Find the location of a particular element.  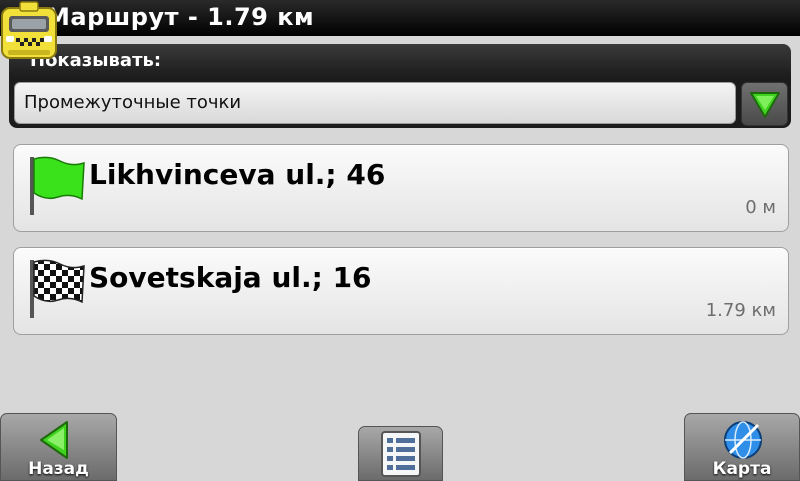

waypoint-distance: 1.79 км is located at coordinates (740, 310).